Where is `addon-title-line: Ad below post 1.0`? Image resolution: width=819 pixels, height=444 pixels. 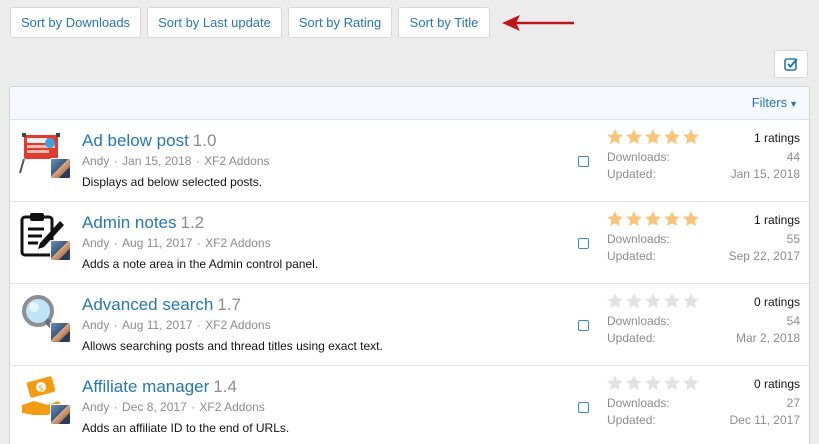
addon-title-line: Ad below post 1.0 is located at coordinates (149, 141).